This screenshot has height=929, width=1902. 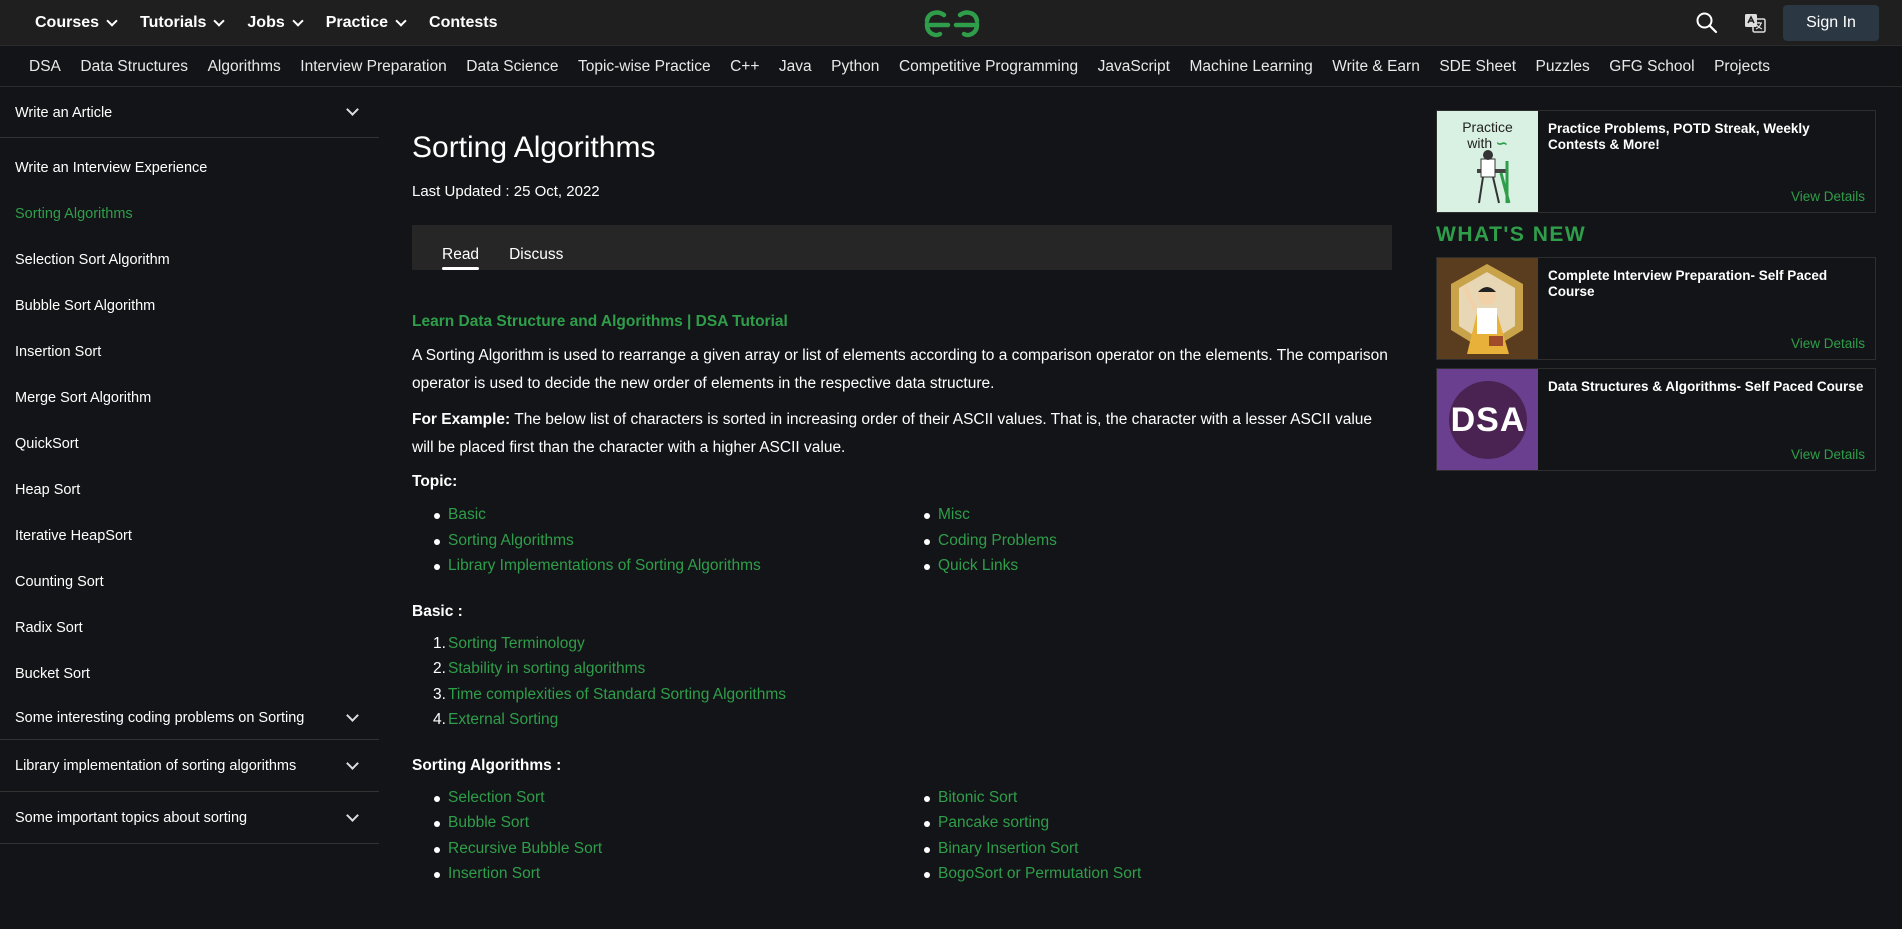 What do you see at coordinates (435, 481) in the screenshot?
I see `topic-heading: Topic:` at bounding box center [435, 481].